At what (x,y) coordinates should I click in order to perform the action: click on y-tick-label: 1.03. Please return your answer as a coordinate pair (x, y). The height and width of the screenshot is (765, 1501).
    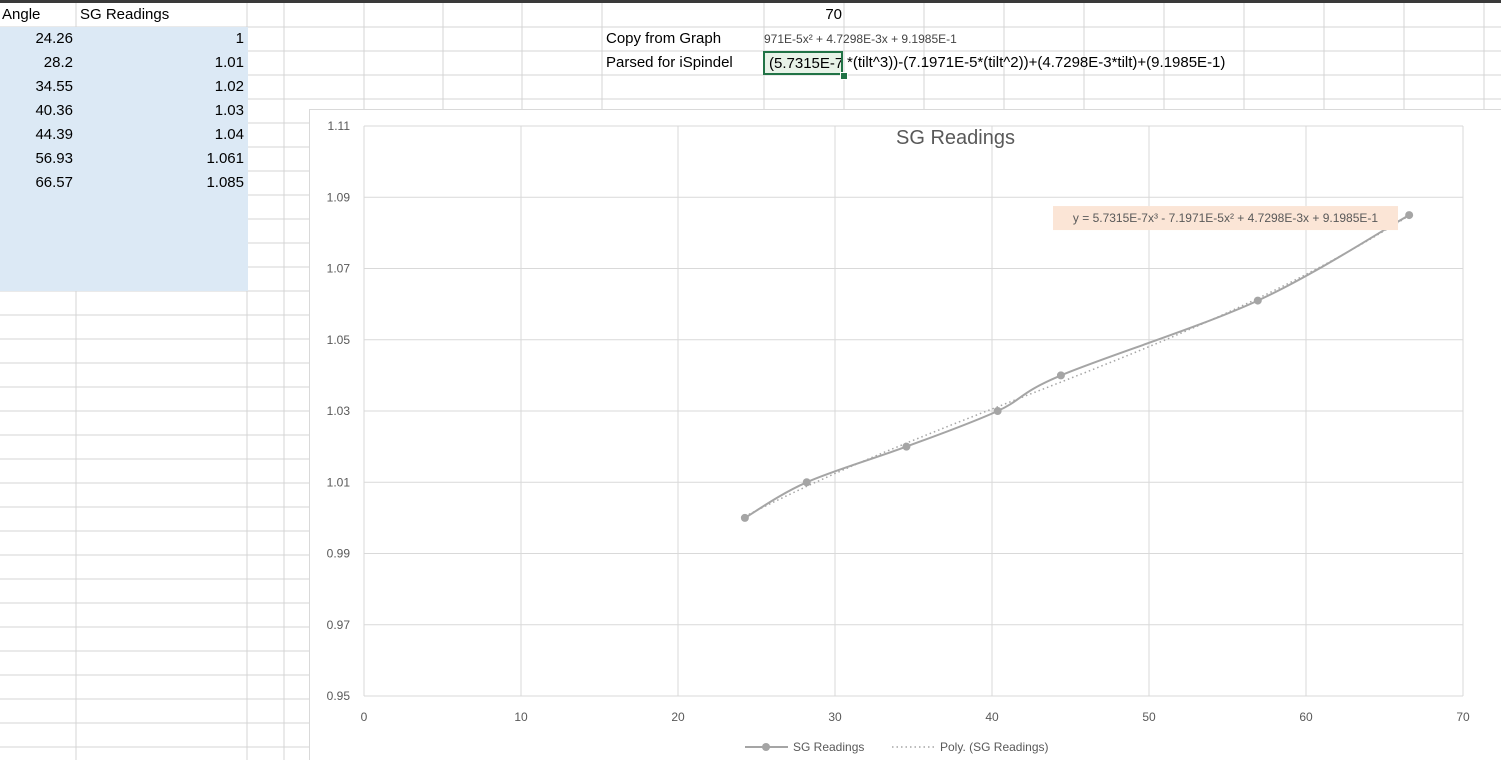
    Looking at the image, I should click on (339, 411).